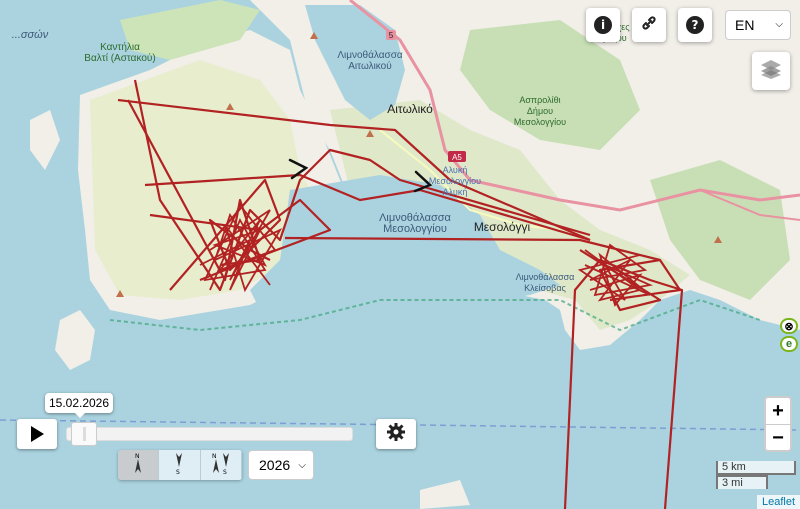 The height and width of the screenshot is (509, 800). What do you see at coordinates (410, 109) in the screenshot?
I see `label-aitoliko: Αιτωλικό` at bounding box center [410, 109].